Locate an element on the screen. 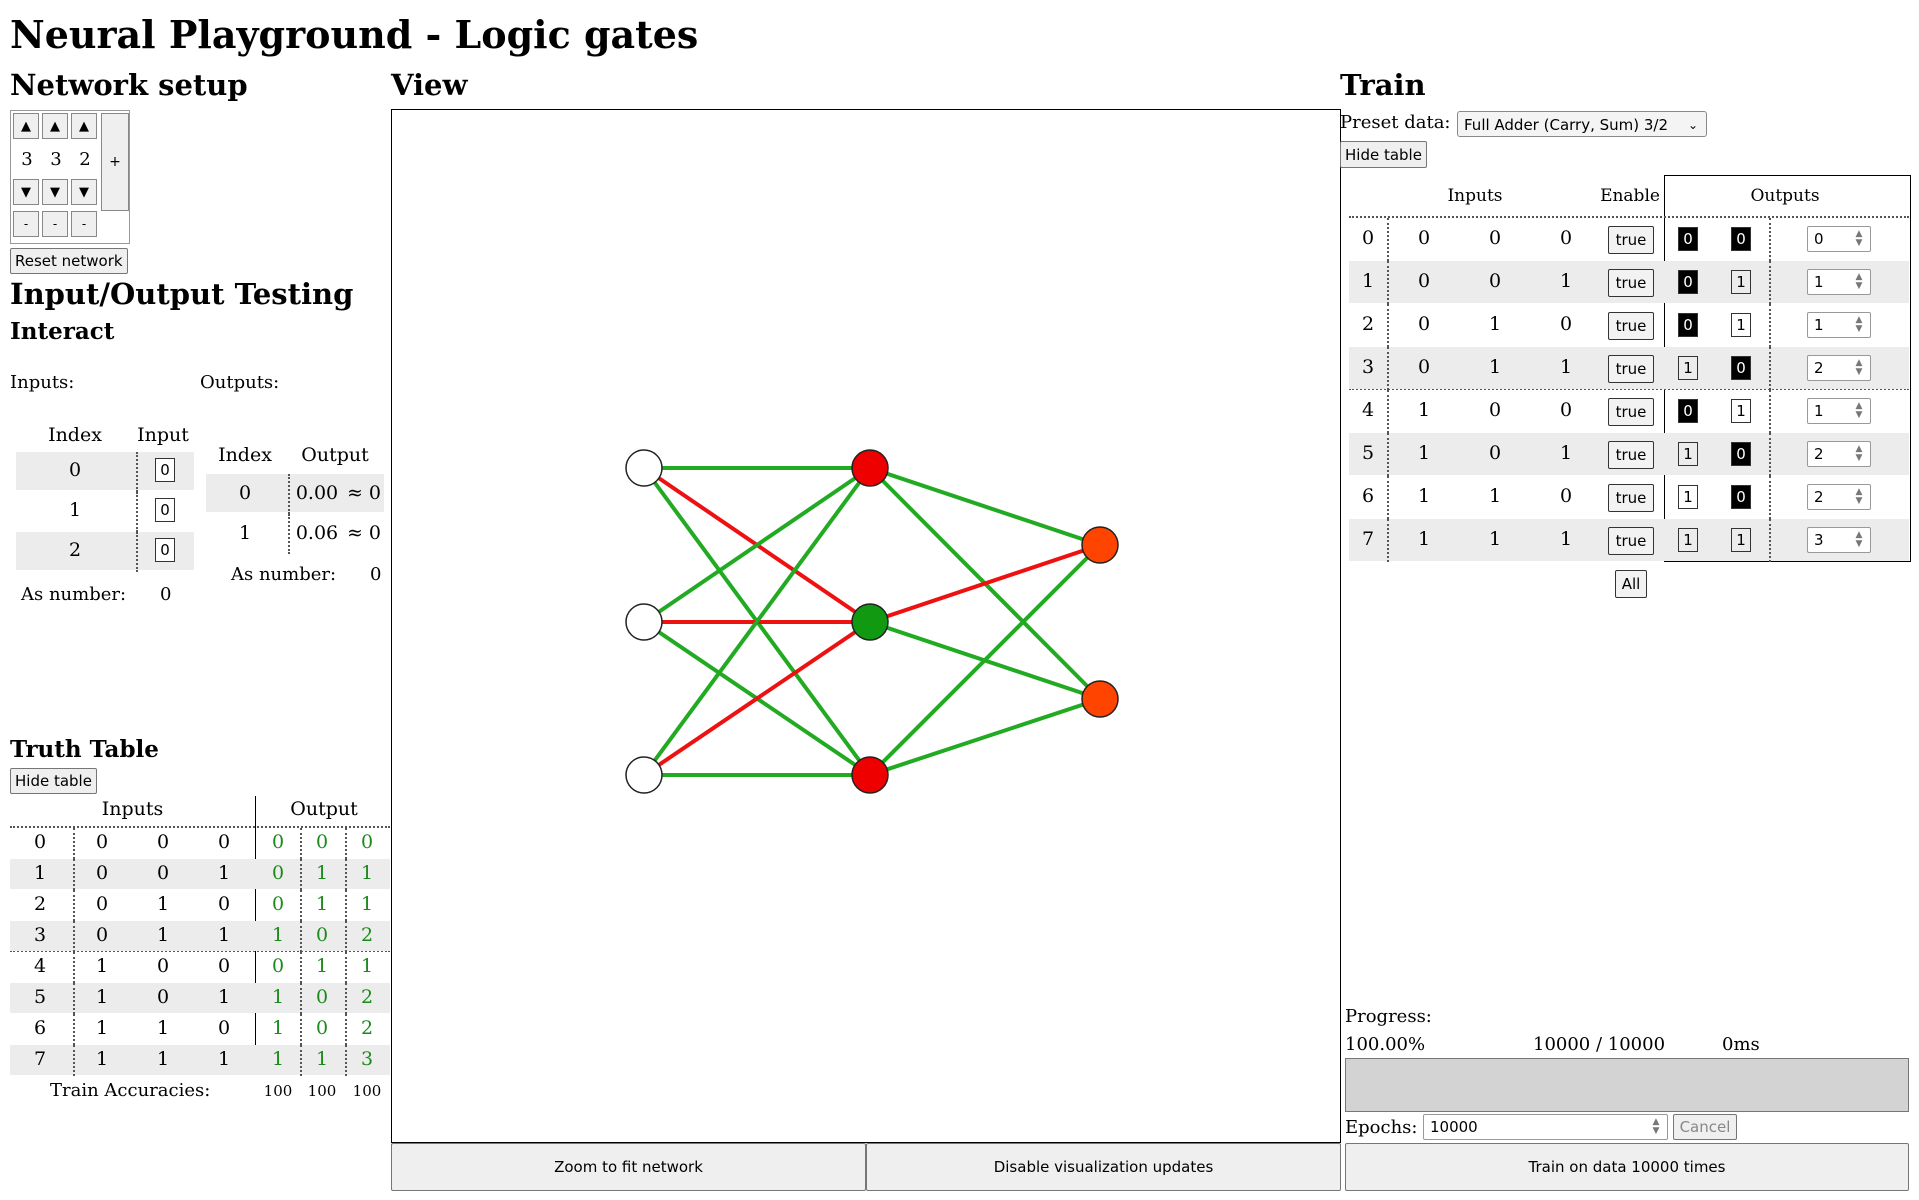  preset-select: Full Adder (Carry, Sum) 3/2 ⌄ is located at coordinates (1582, 124).